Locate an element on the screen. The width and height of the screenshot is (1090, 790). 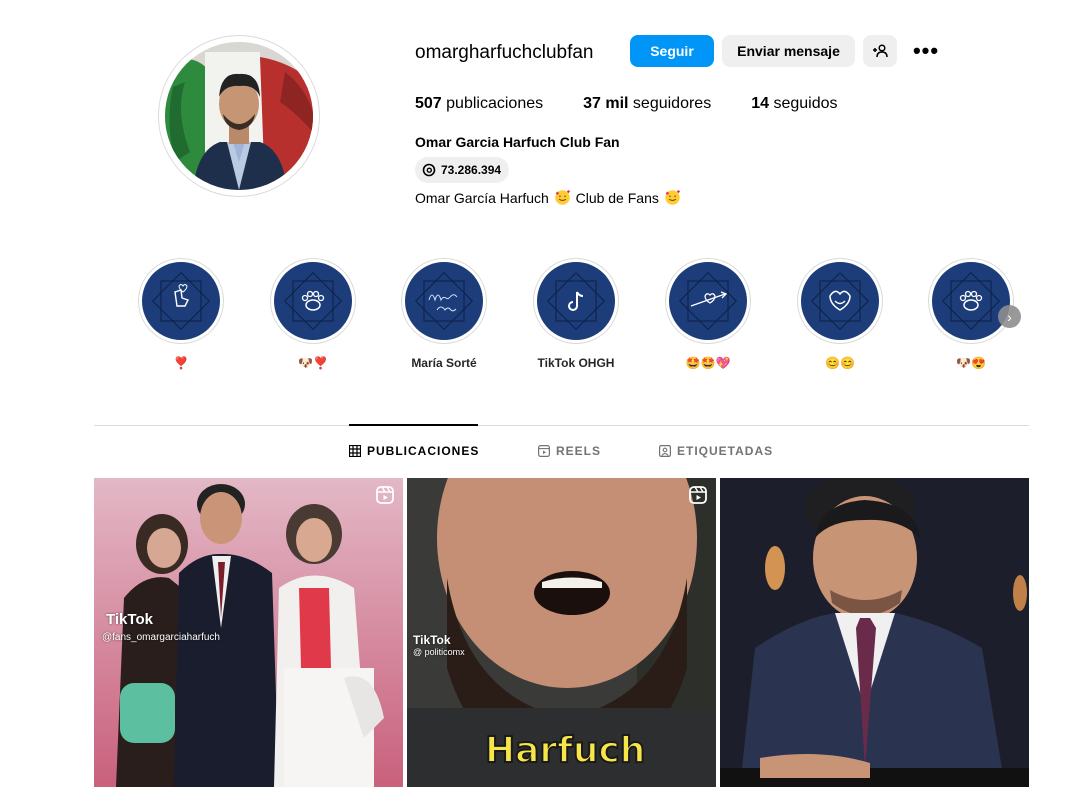
followers-count-label: seguidores is located at coordinates (672, 103).